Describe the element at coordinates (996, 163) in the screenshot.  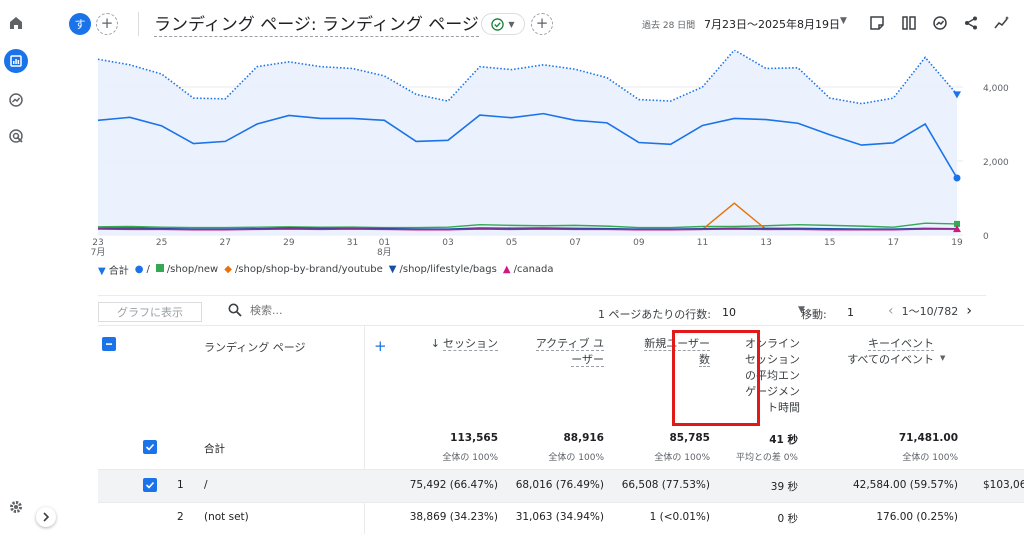
I see `y-tick-label: 2,000` at that location.